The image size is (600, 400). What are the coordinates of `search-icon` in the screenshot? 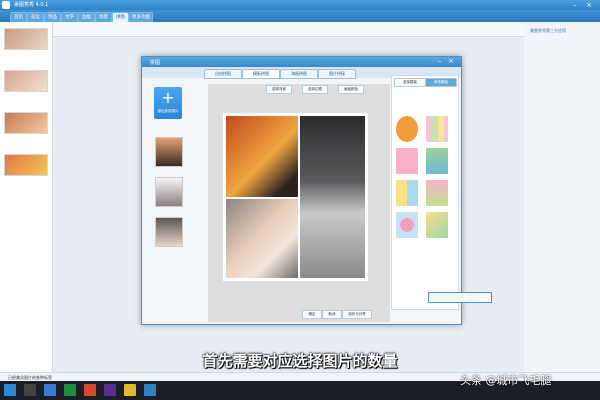 It's located at (30, 390).